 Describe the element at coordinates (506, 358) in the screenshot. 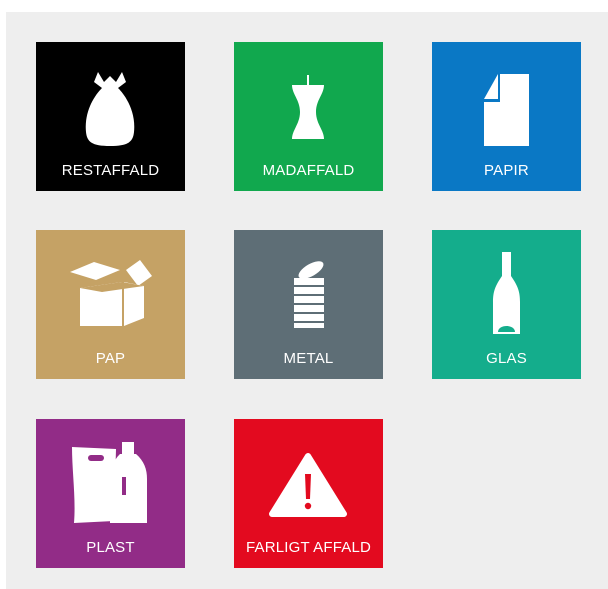

I see `tile-label: GLAS` at that location.